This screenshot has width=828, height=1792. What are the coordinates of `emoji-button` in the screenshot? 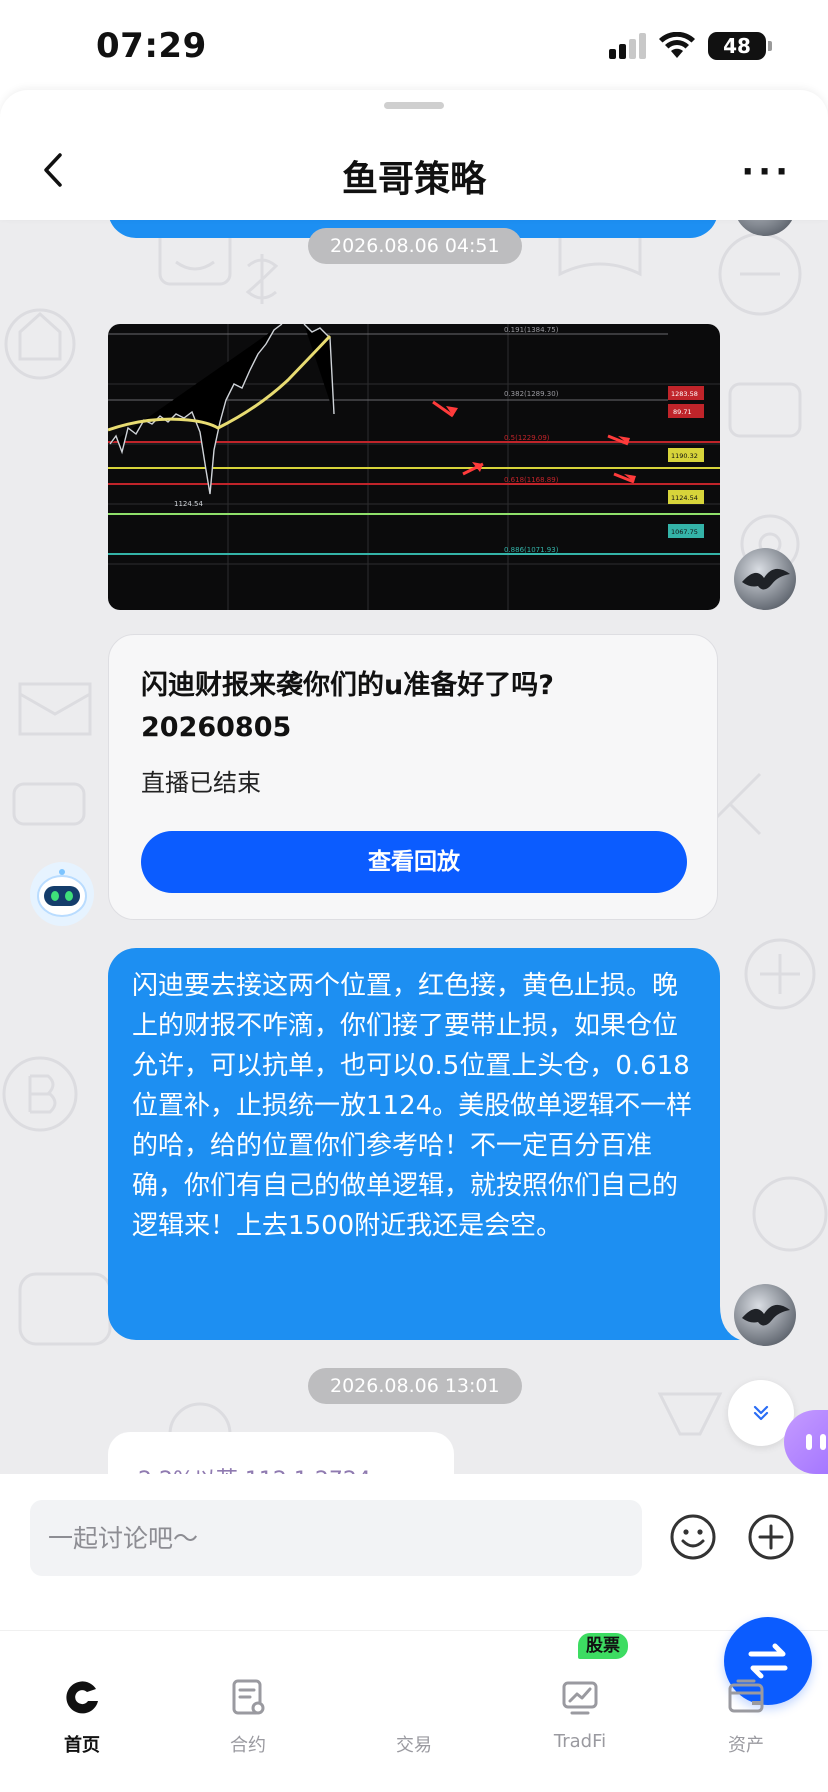 It's located at (693, 1537).